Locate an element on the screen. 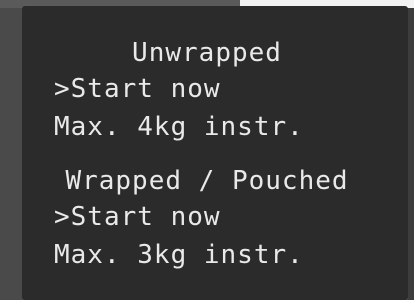 Image resolution: width=414 pixels, height=300 pixels. device-bezel-right is located at coordinates (411, 154).